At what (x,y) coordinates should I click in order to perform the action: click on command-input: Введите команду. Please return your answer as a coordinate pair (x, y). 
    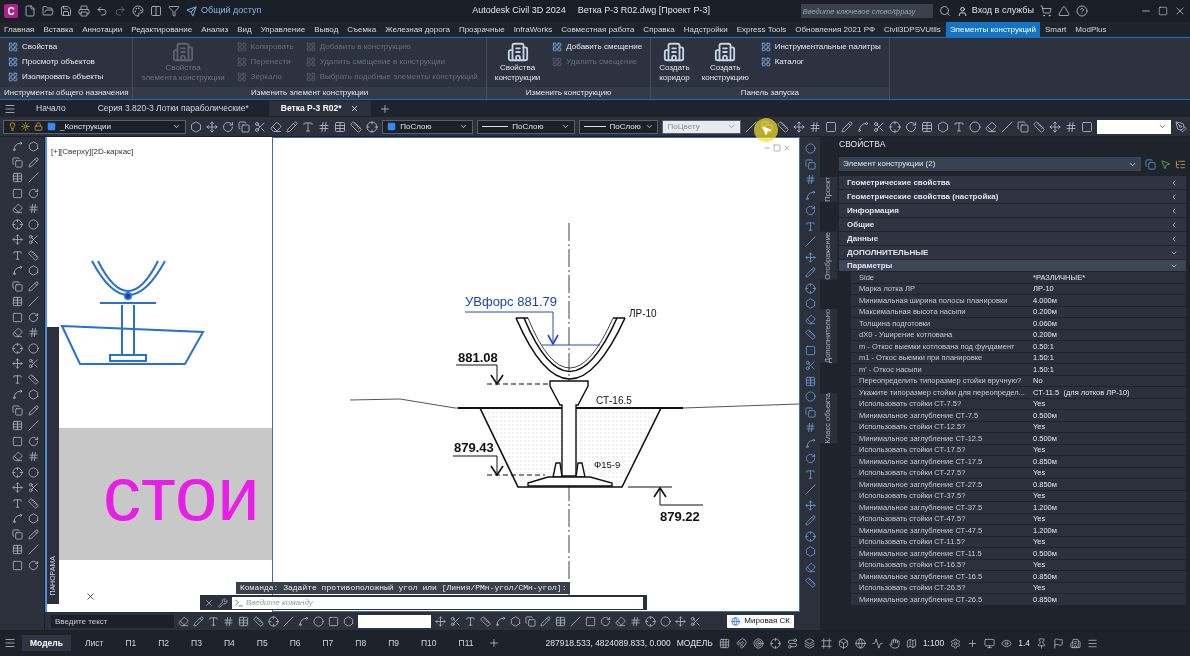
    Looking at the image, I should click on (444, 602).